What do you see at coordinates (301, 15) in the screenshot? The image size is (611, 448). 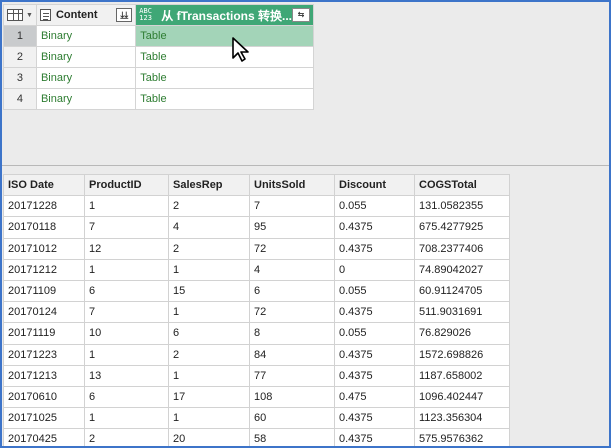 I see `expand-column-icon: ⇆` at bounding box center [301, 15].